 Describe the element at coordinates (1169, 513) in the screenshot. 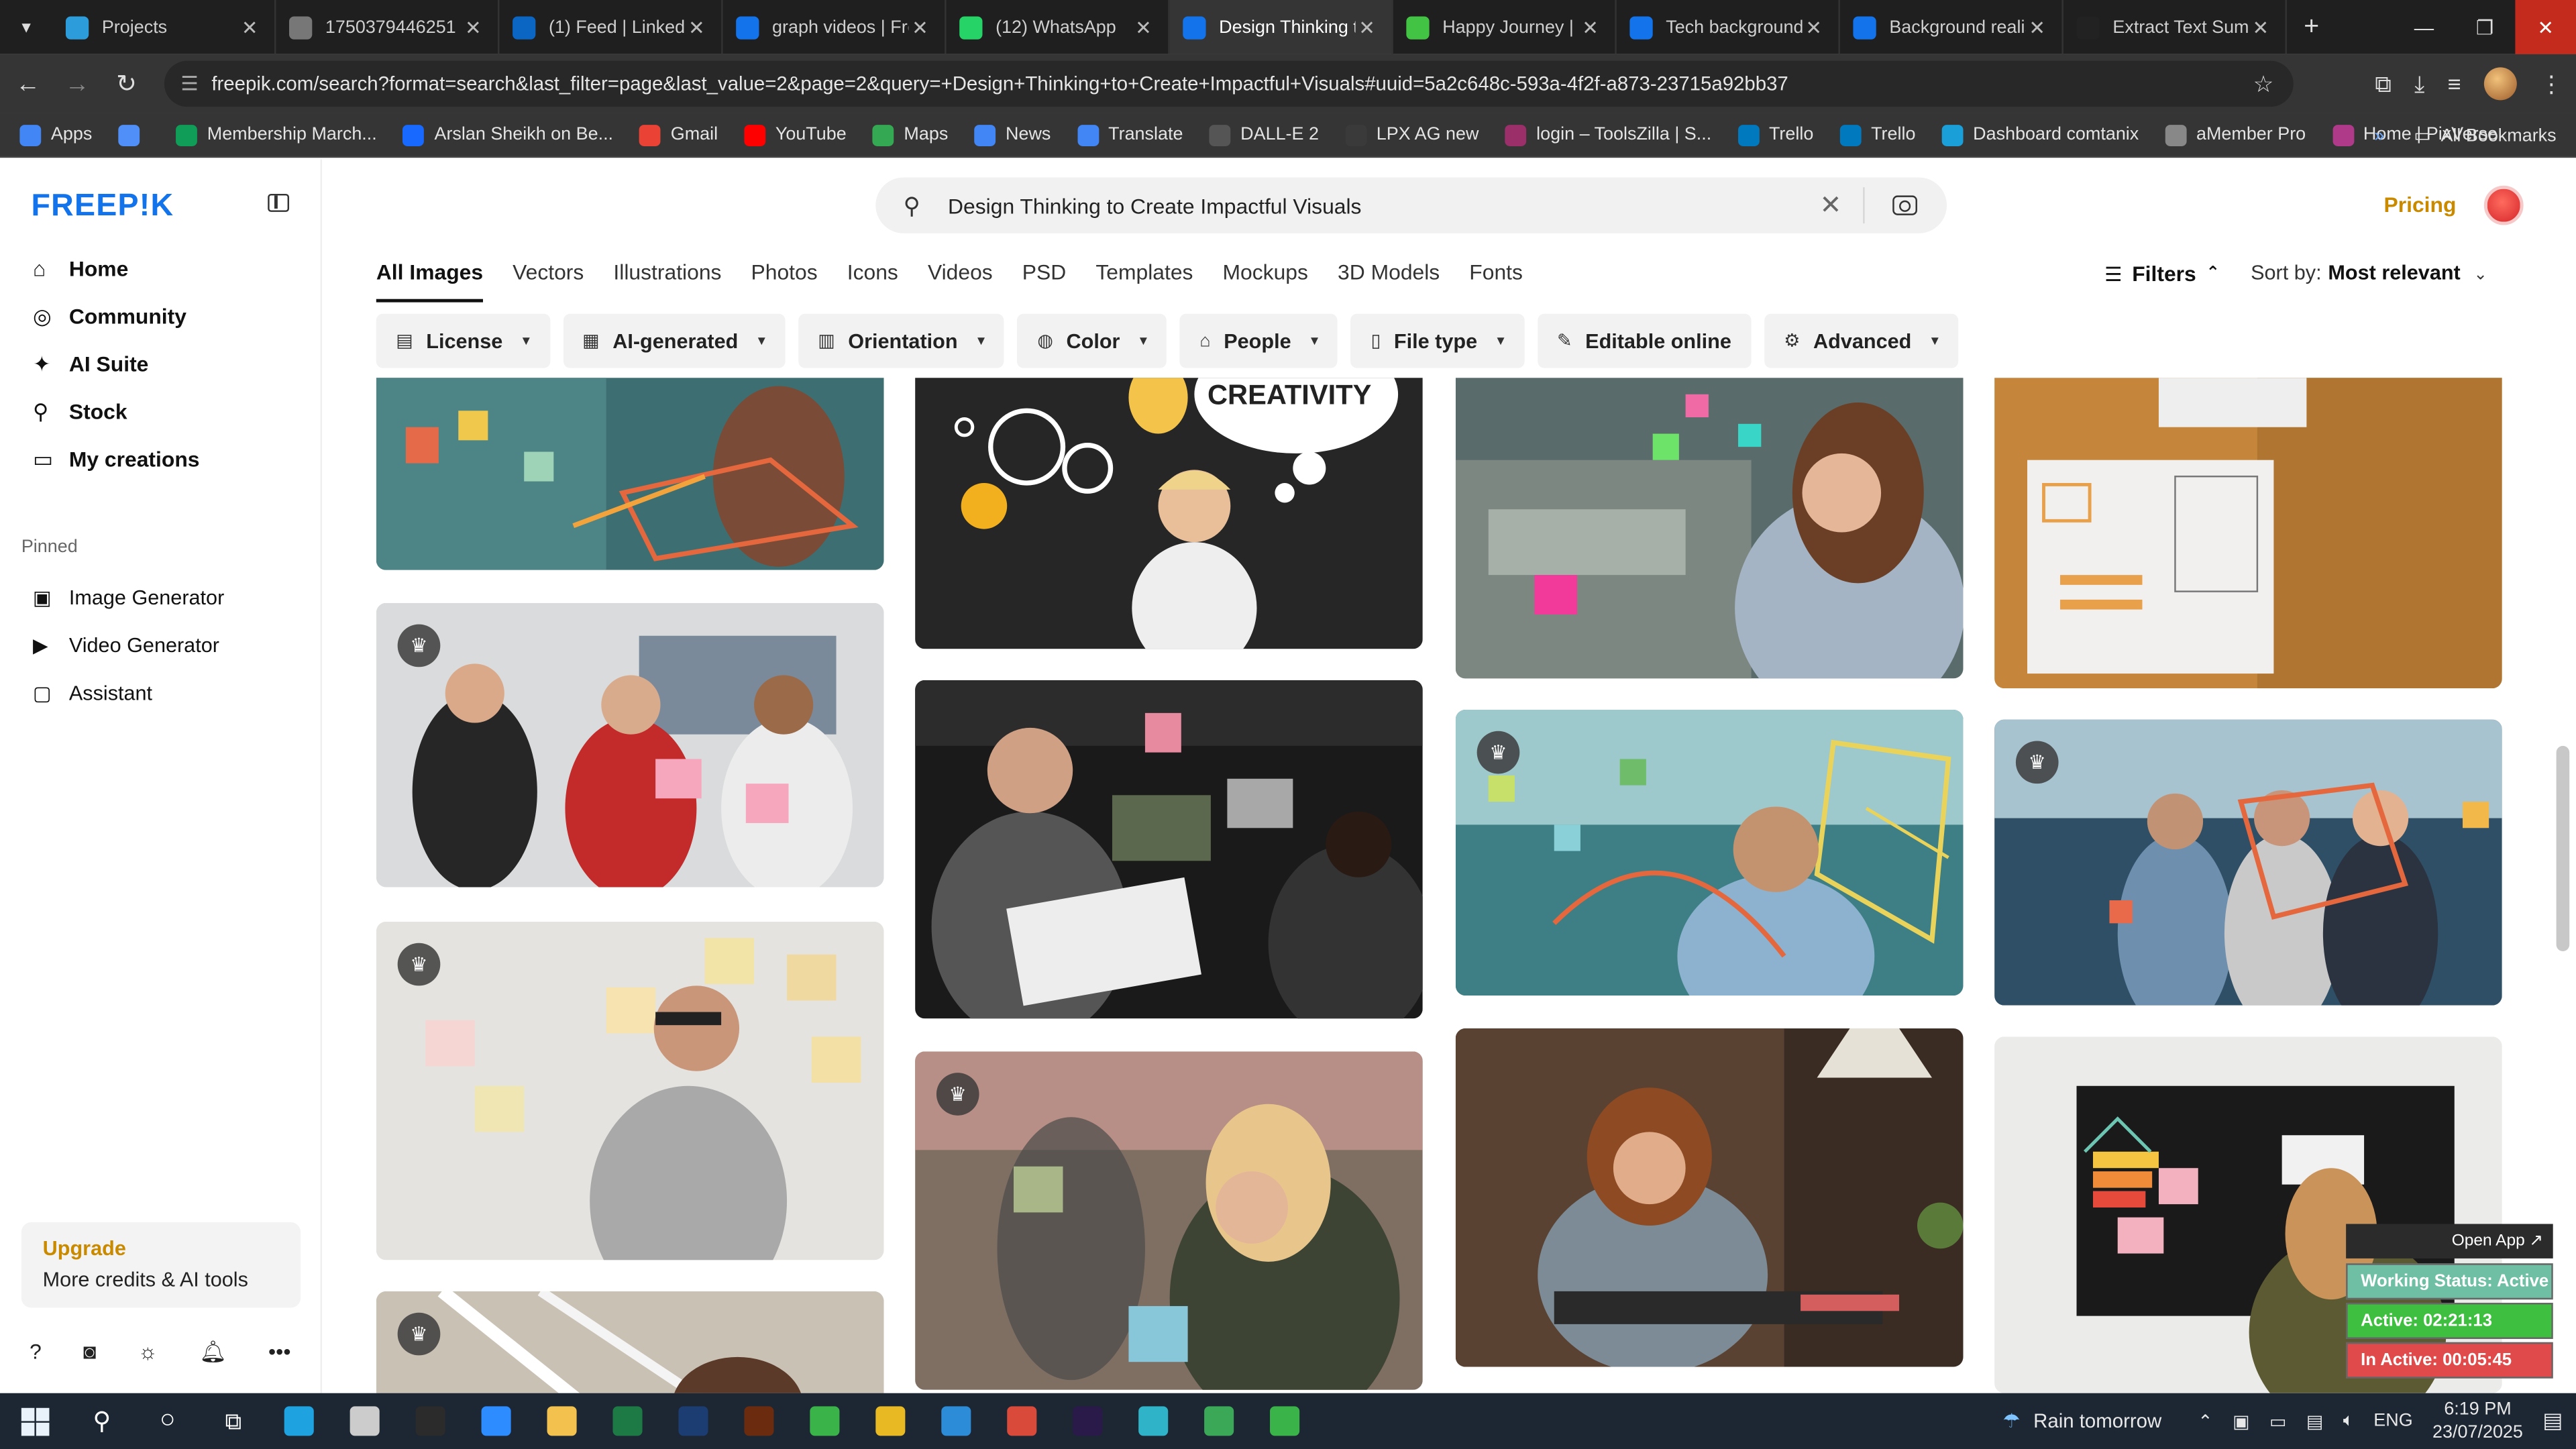

I see `image-result: CREATIVITY` at that location.